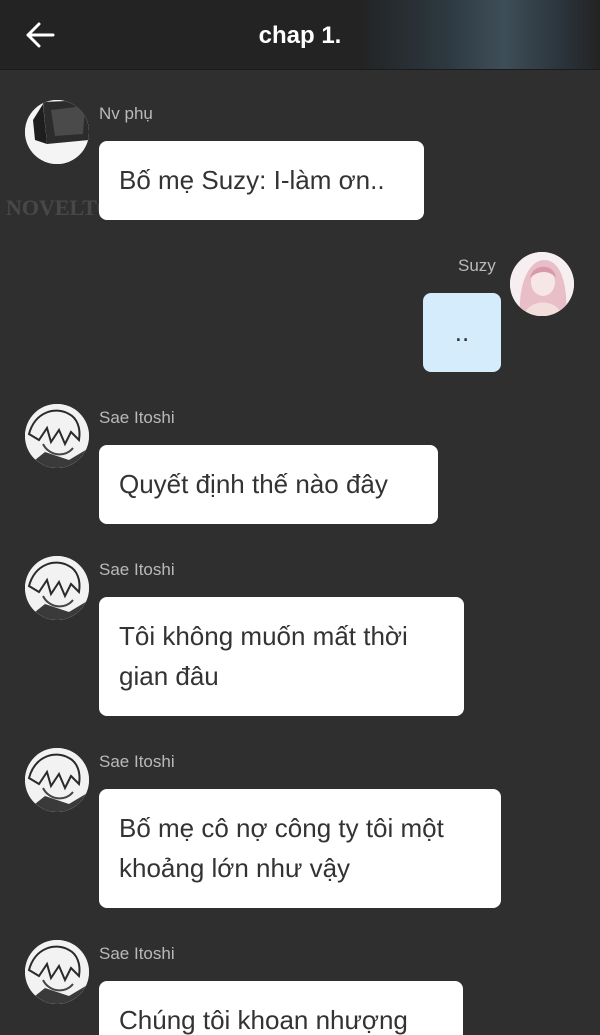  I want to click on arrow-left-icon, so click(40, 35).